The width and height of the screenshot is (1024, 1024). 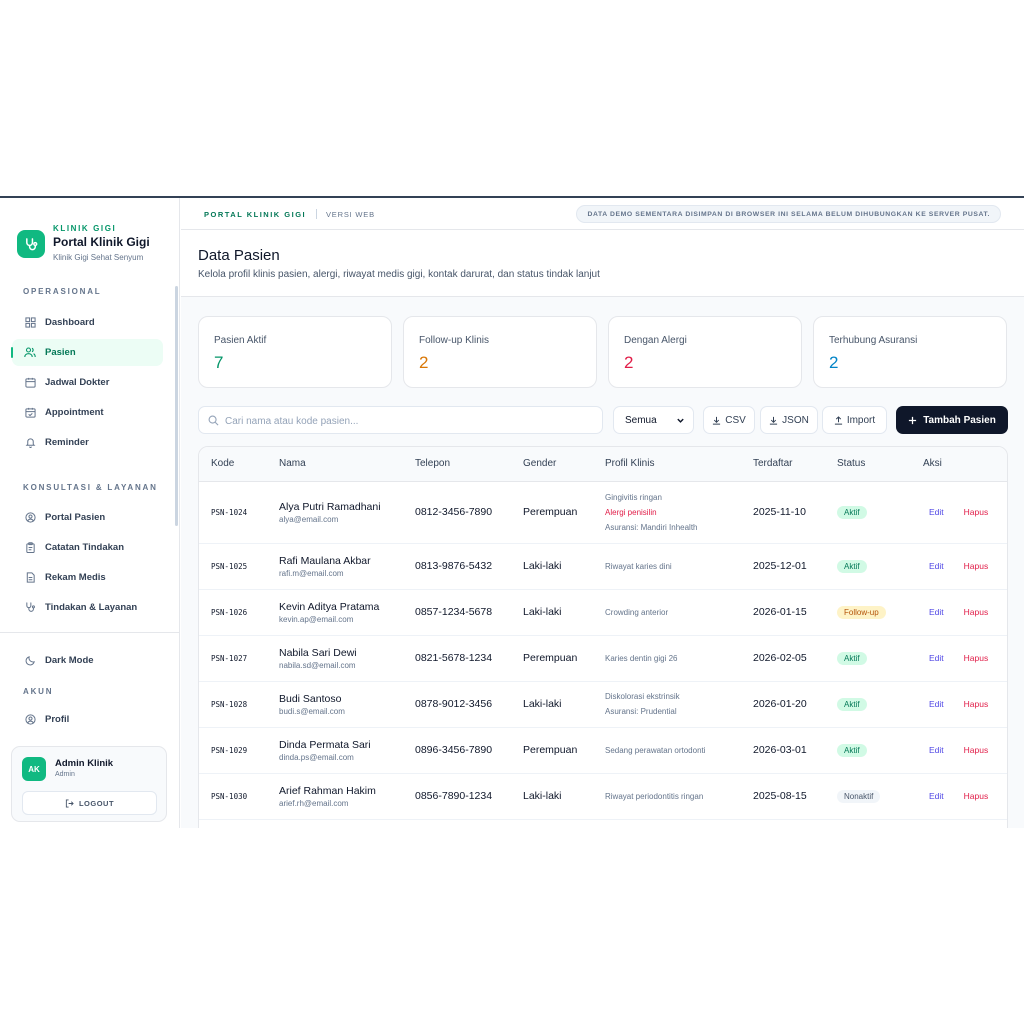 I want to click on status-filter-select: Semua, so click(x=653, y=420).